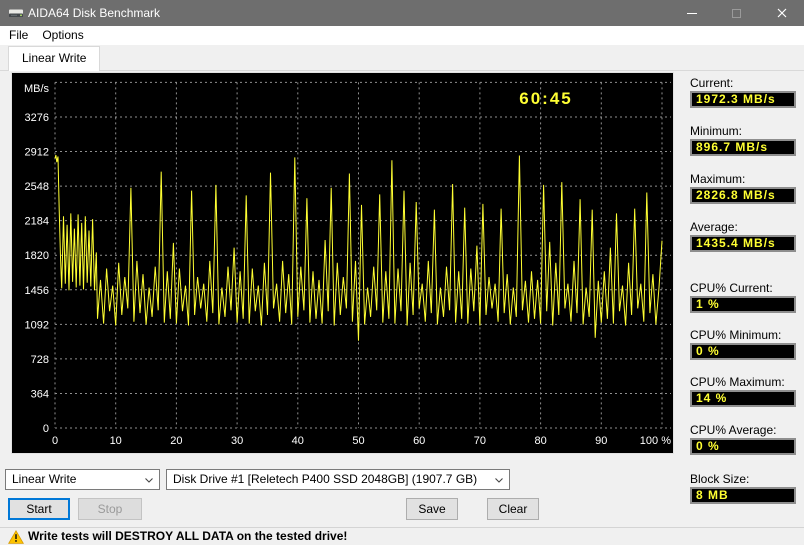  What do you see at coordinates (655, 441) in the screenshot?
I see `svg-text: 100 %` at bounding box center [655, 441].